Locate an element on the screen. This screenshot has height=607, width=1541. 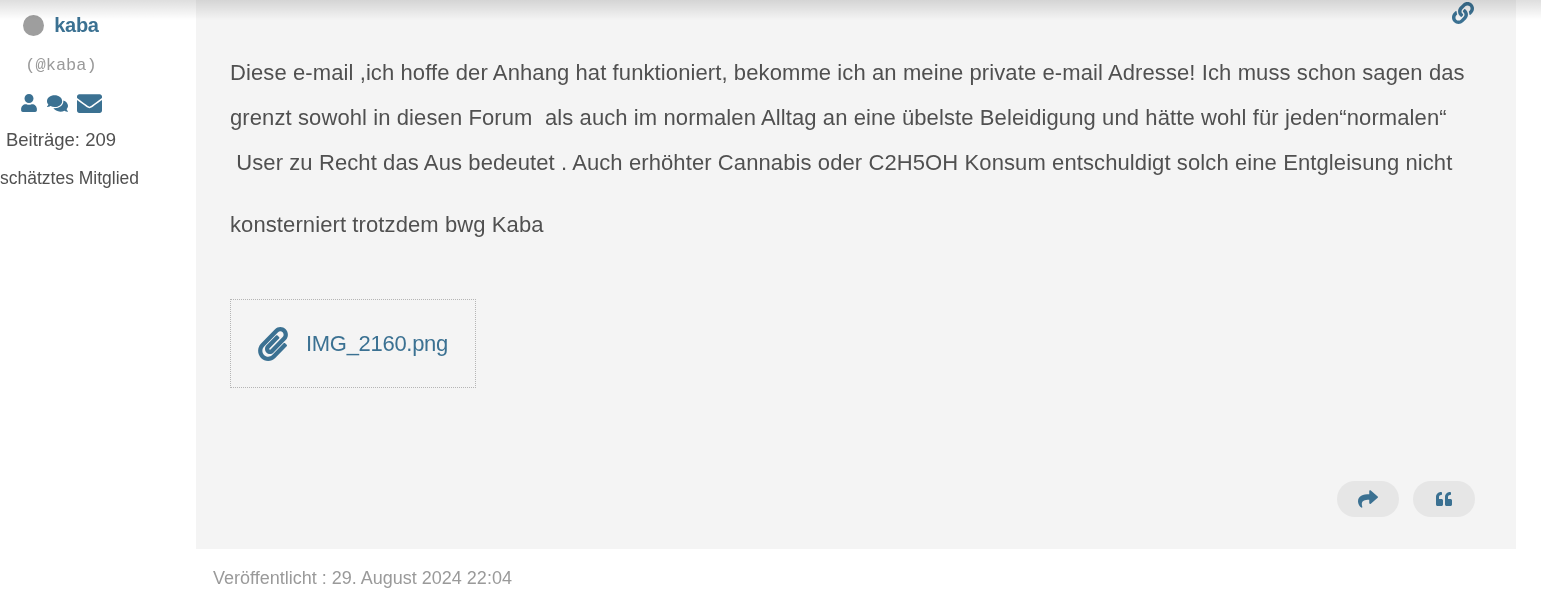
paperclip-icon is located at coordinates (273, 343).